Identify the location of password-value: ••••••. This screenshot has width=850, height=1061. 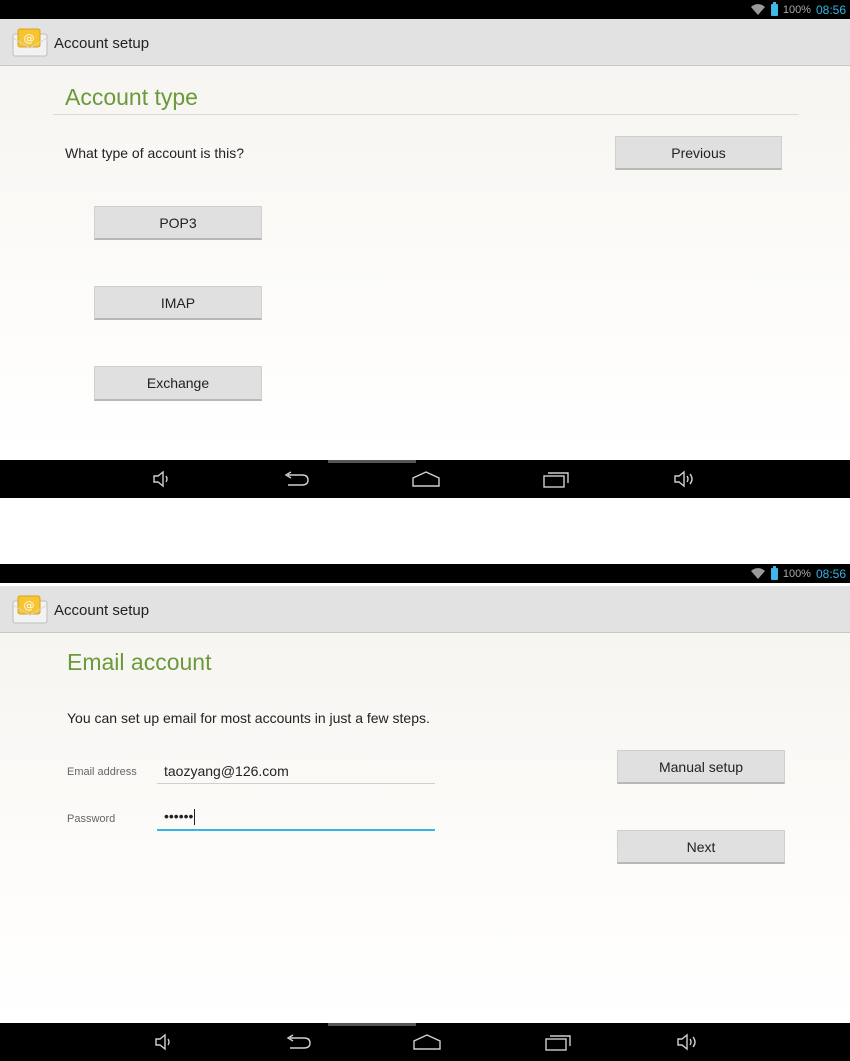
(179, 816).